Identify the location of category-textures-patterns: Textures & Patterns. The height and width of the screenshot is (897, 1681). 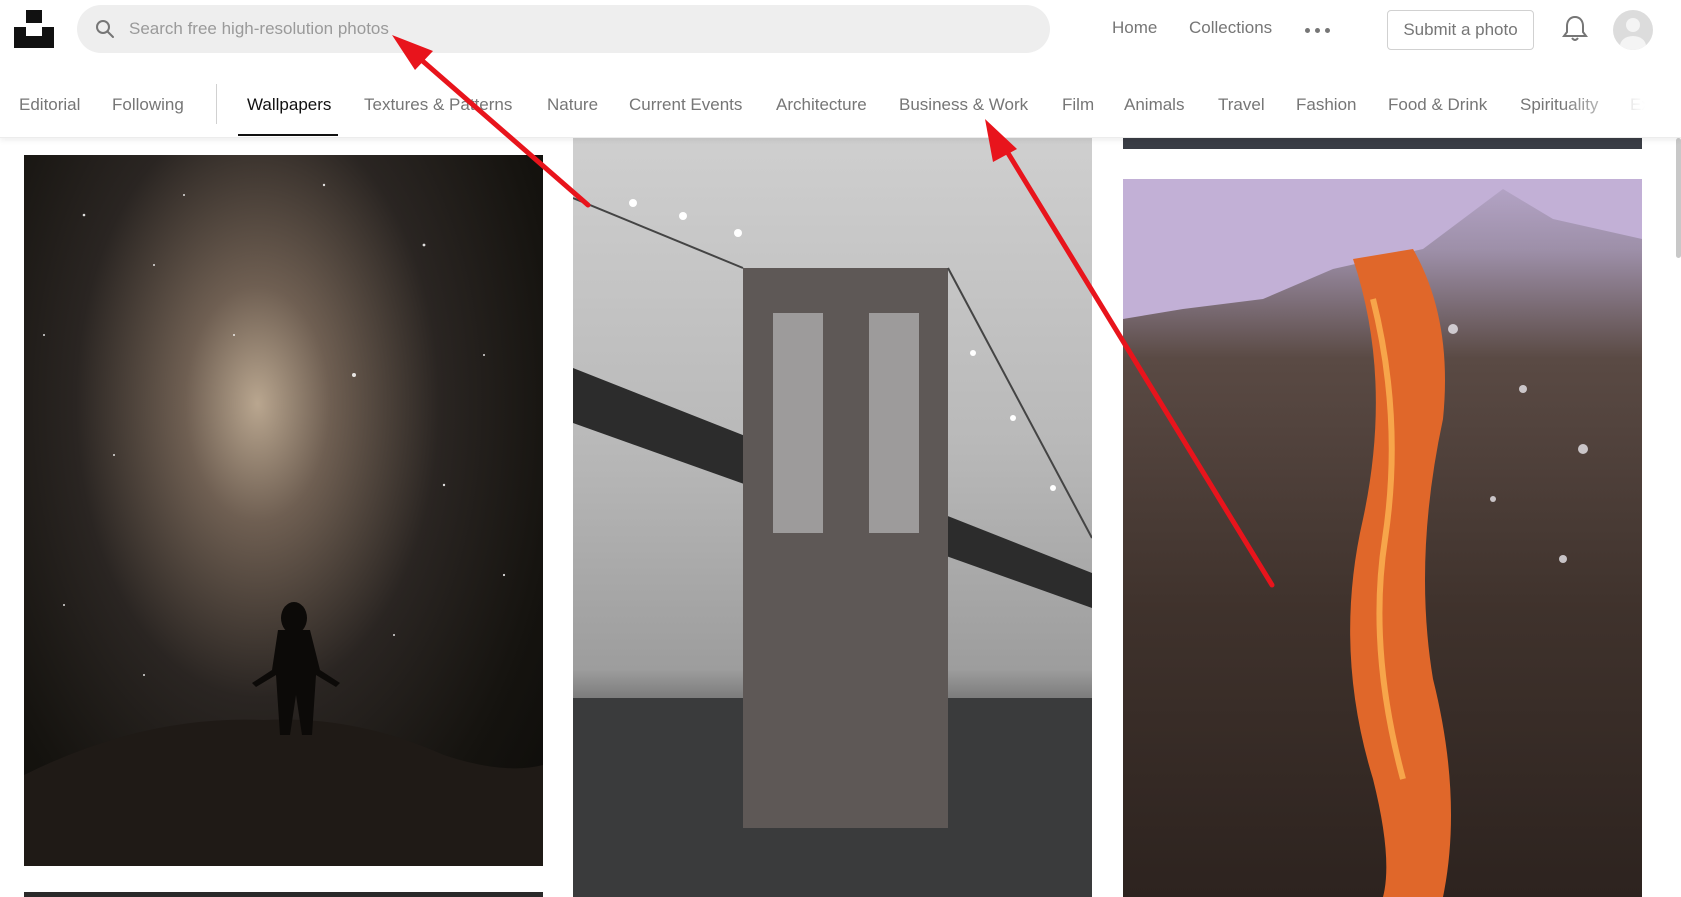
(438, 105).